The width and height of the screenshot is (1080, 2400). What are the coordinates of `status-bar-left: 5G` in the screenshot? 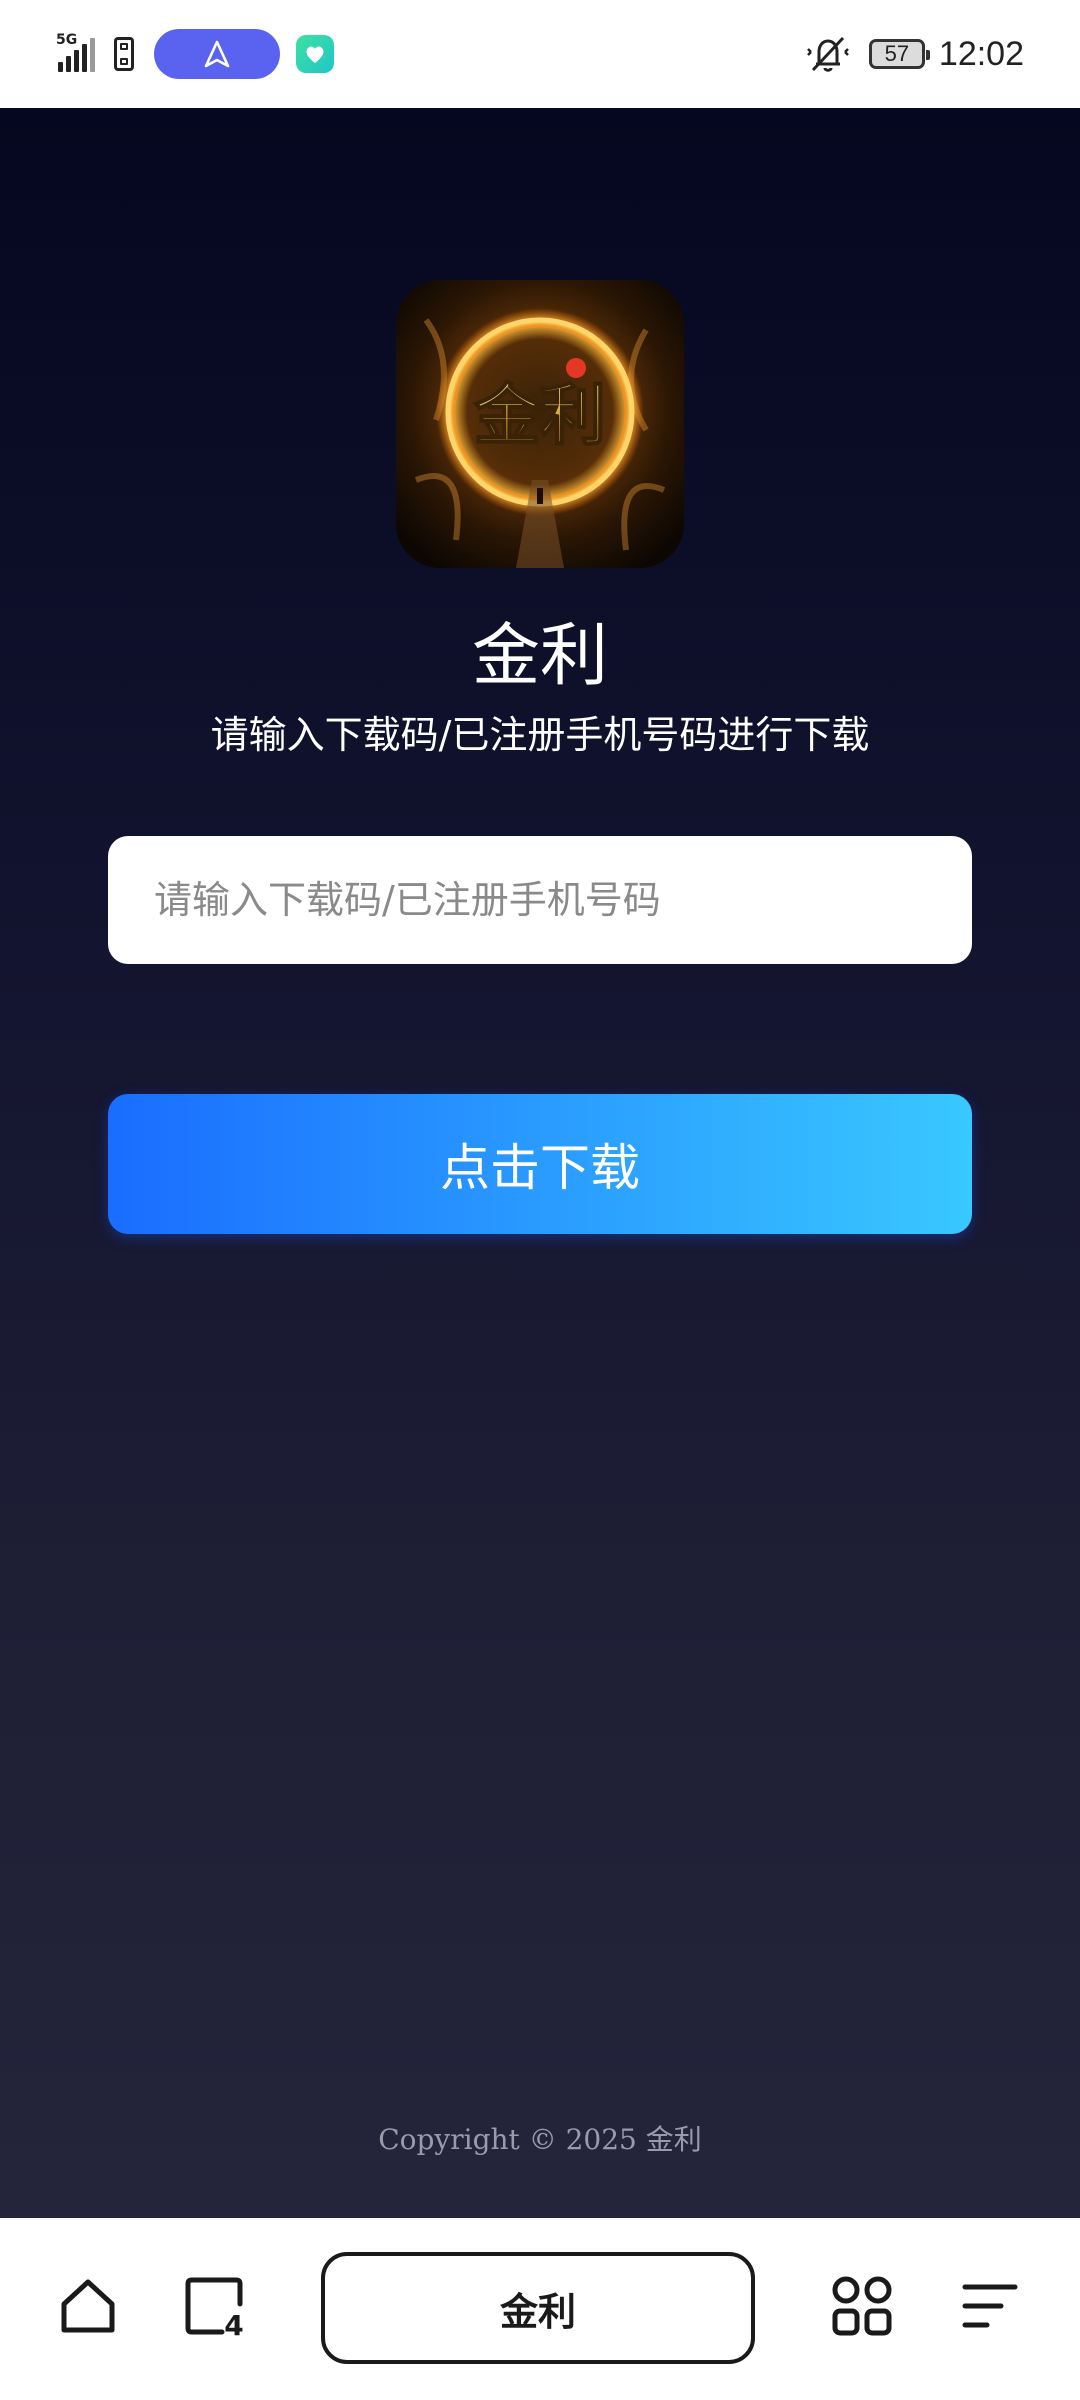 It's located at (195, 54).